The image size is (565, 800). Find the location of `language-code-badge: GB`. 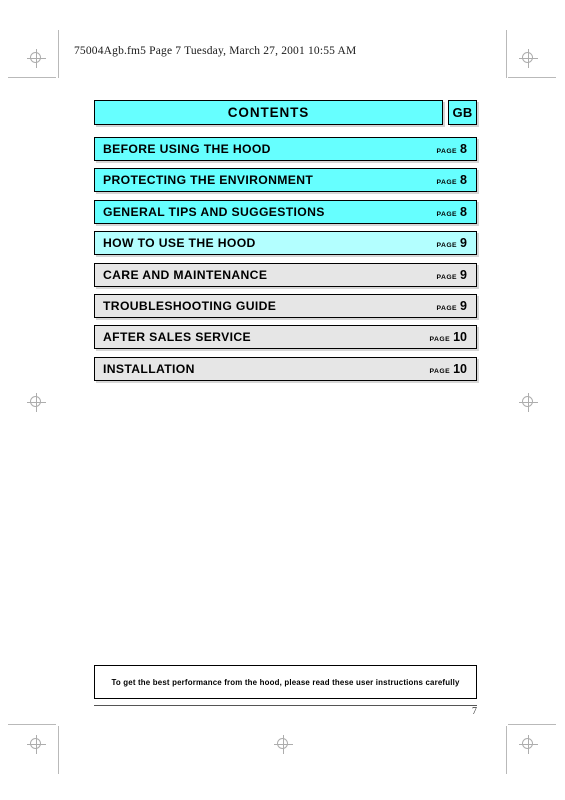

language-code-badge: GB is located at coordinates (462, 112).